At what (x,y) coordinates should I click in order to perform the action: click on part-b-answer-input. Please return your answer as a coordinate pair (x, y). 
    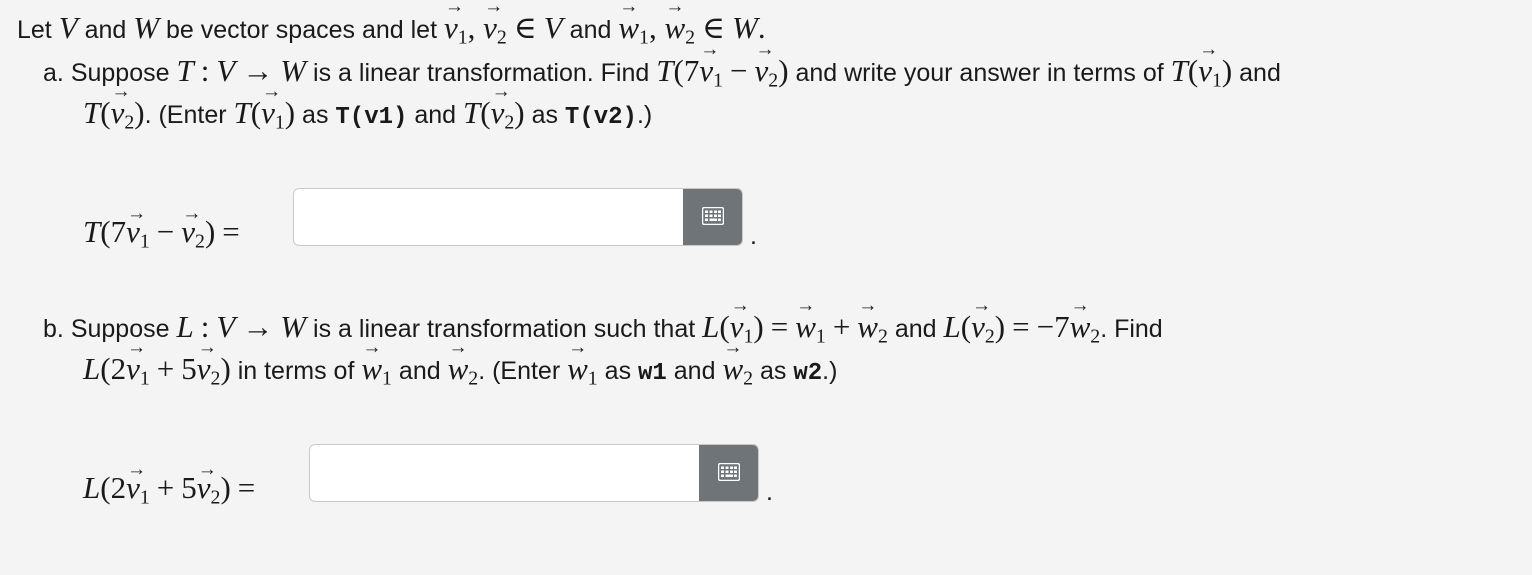
    Looking at the image, I should click on (505, 473).